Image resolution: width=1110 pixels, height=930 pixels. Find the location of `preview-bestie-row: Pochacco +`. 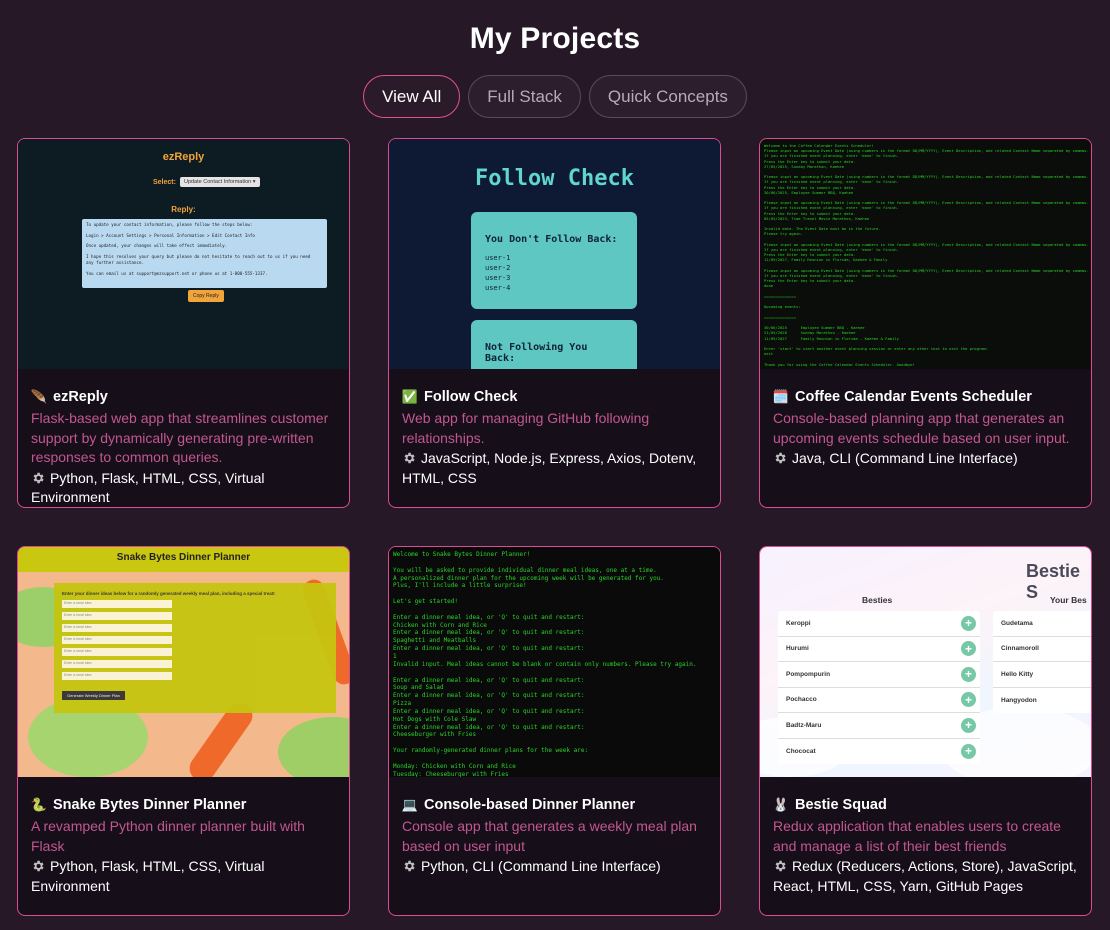

preview-bestie-row: Pochacco + is located at coordinates (879, 700).